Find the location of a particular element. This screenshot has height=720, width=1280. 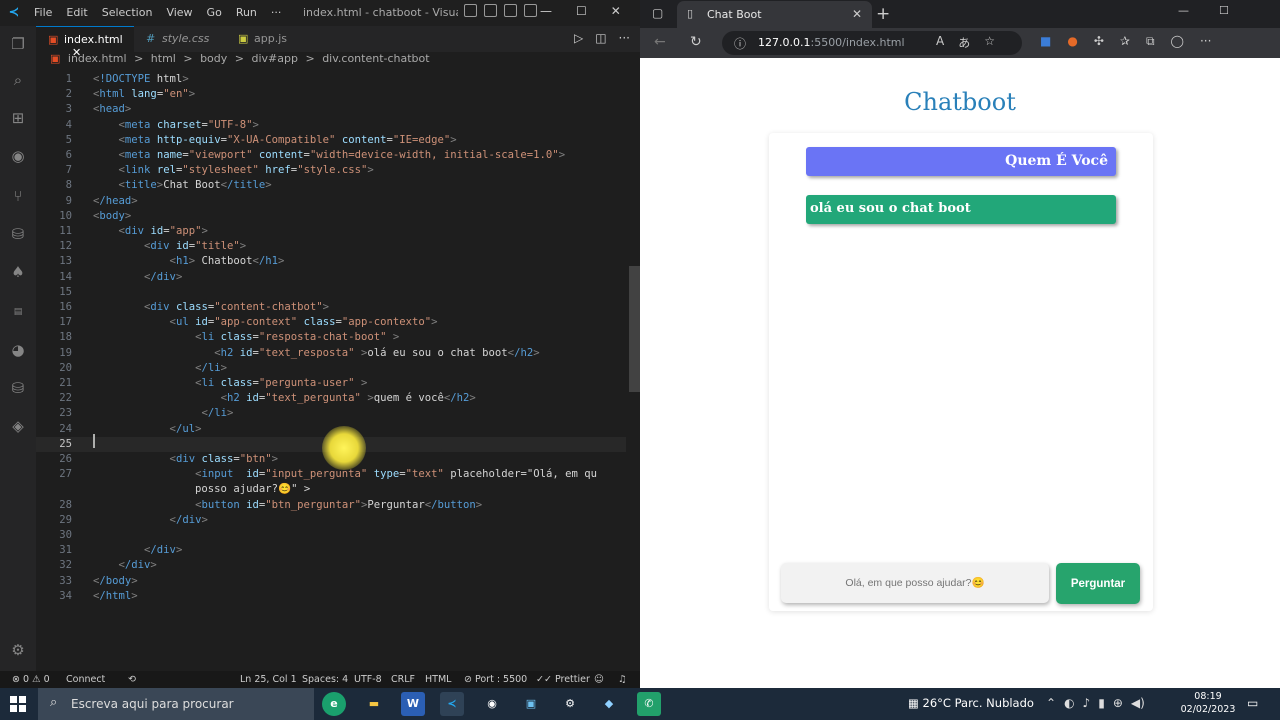

code-line: 21 <li class="pergunta-user" > is located at coordinates (331, 383).